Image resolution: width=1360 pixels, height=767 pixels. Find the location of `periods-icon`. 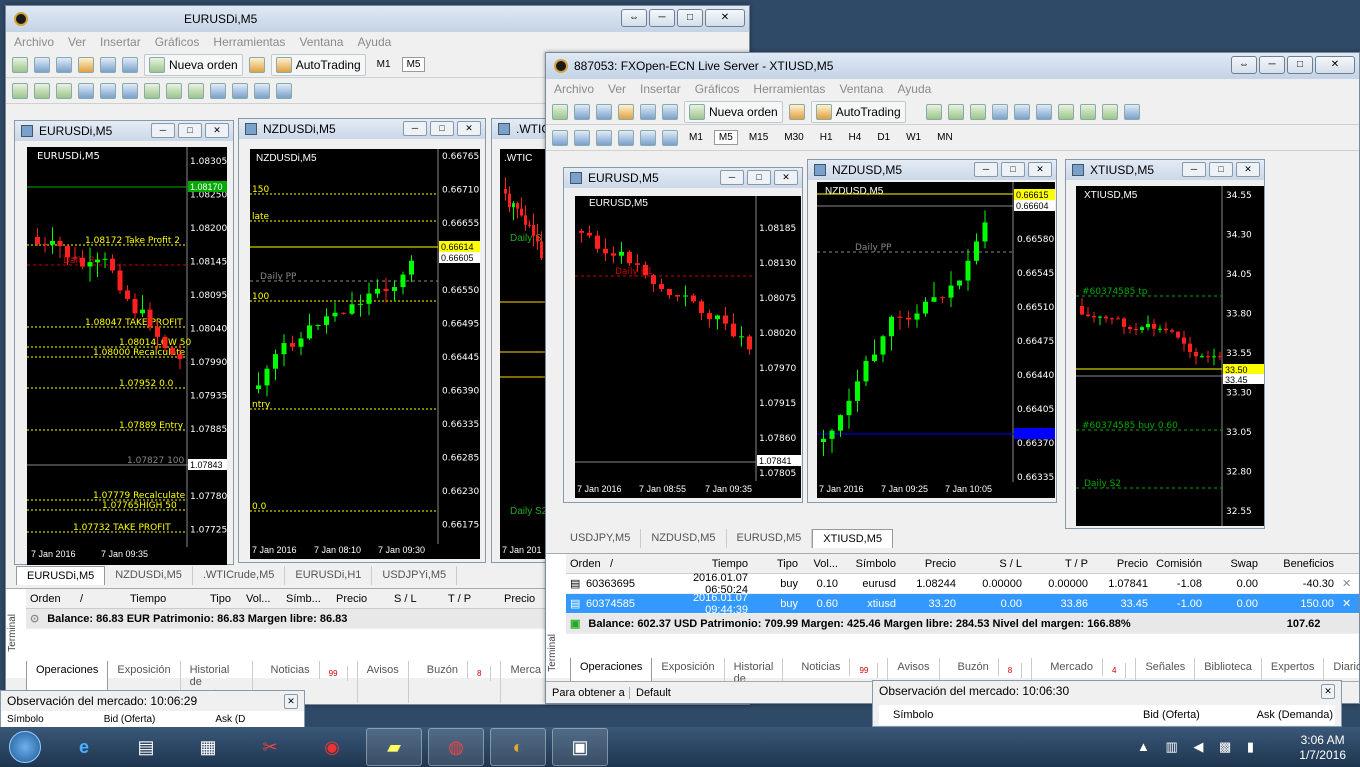

periods-icon is located at coordinates (1131, 111).